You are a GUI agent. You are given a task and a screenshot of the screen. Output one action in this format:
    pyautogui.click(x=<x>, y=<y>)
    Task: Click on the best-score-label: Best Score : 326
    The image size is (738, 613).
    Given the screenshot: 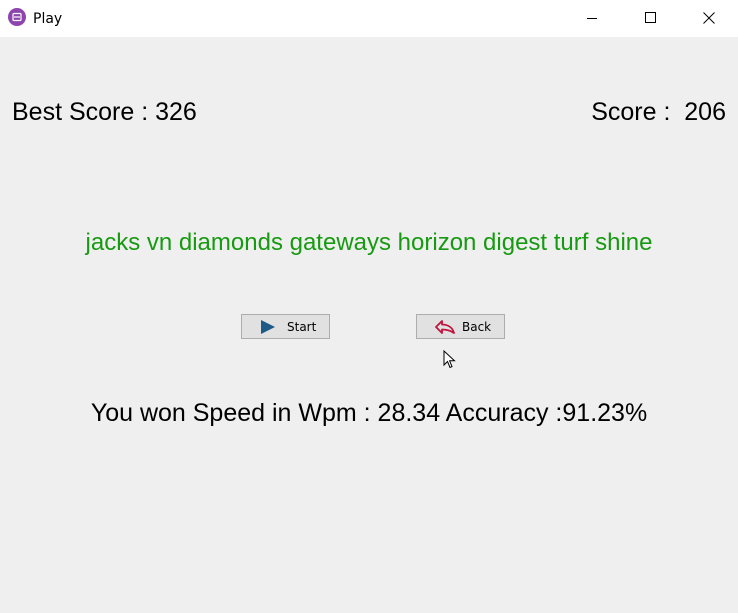 What is the action you would take?
    pyautogui.click(x=104, y=112)
    